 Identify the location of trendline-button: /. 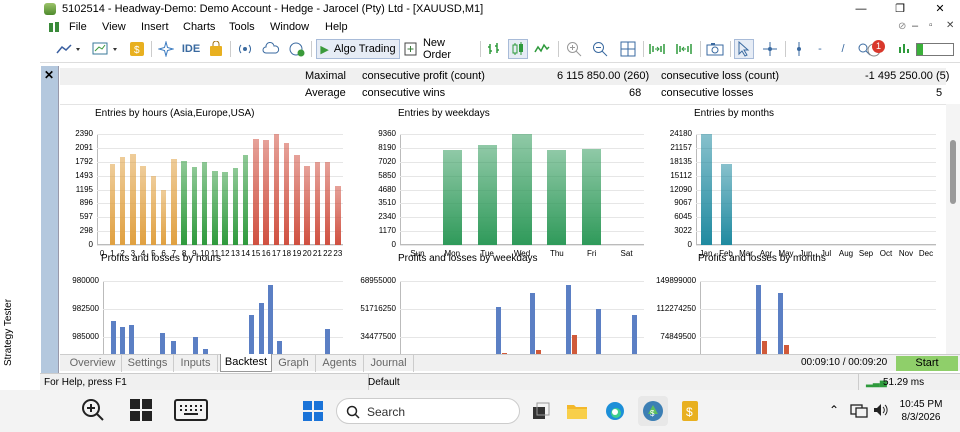
(843, 49).